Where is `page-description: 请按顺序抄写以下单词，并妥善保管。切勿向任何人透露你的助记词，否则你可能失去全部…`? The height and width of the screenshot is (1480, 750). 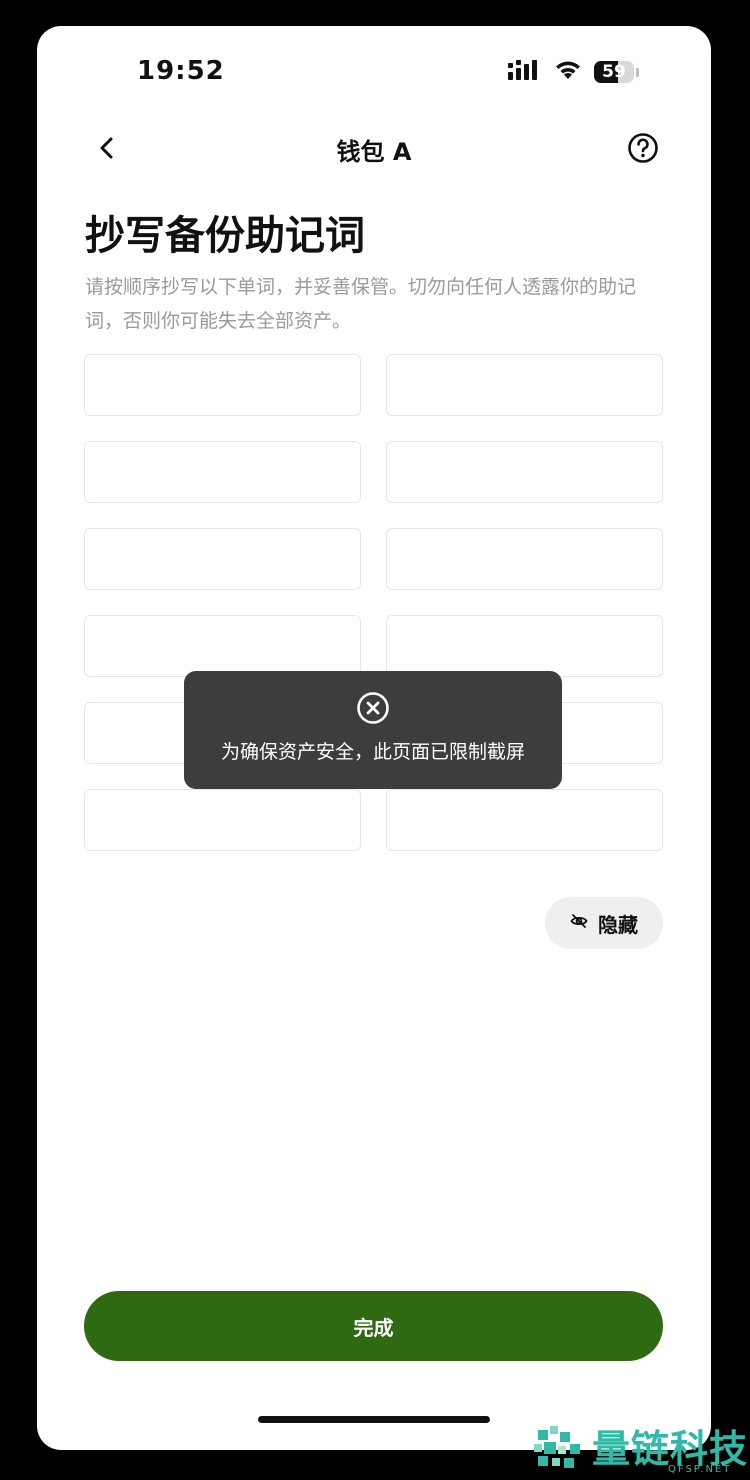
page-description: 请按顺序抄写以下单词，并妥善保管。切勿向任何人透露你的助记词，否则你可能失去全部… is located at coordinates (361, 304).